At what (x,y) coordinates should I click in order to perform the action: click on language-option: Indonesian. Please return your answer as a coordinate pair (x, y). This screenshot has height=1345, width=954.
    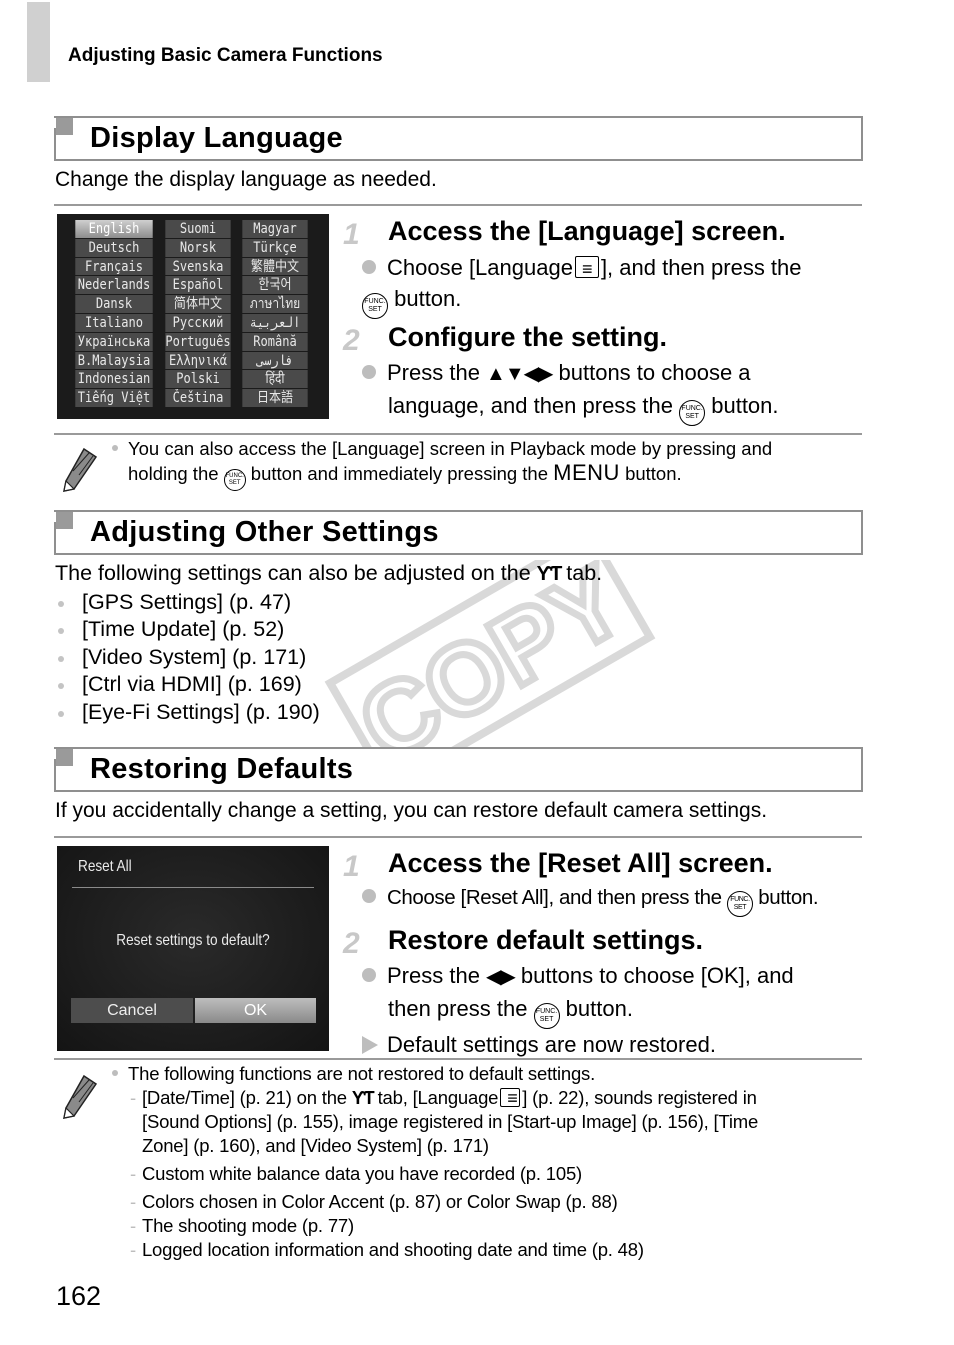
    Looking at the image, I should click on (114, 379).